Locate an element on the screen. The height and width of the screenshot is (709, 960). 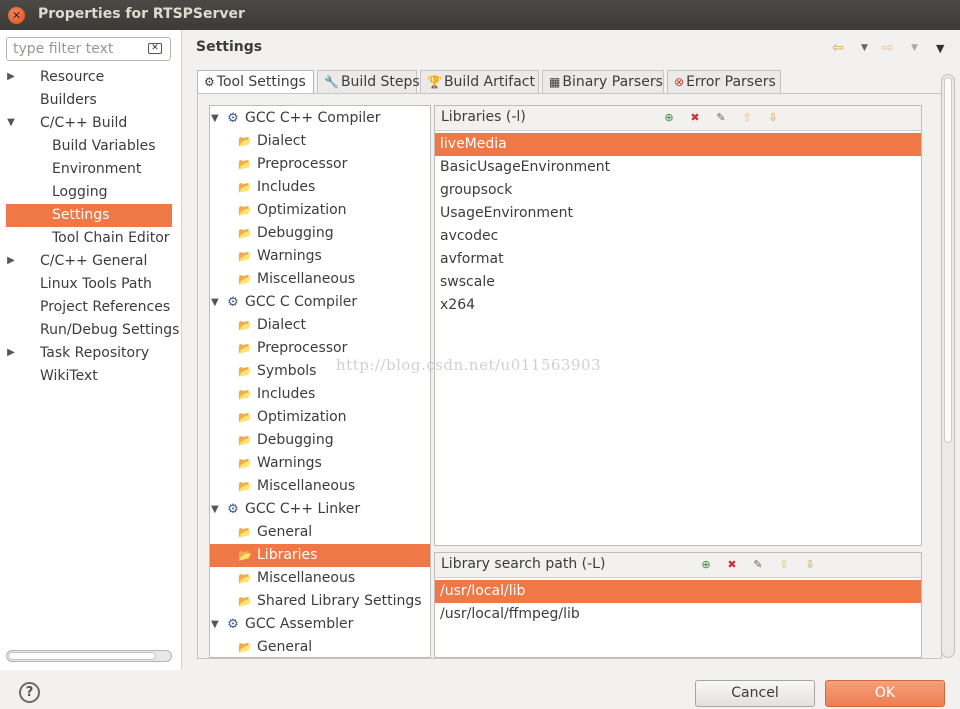
library-item: x264 is located at coordinates (678, 305).